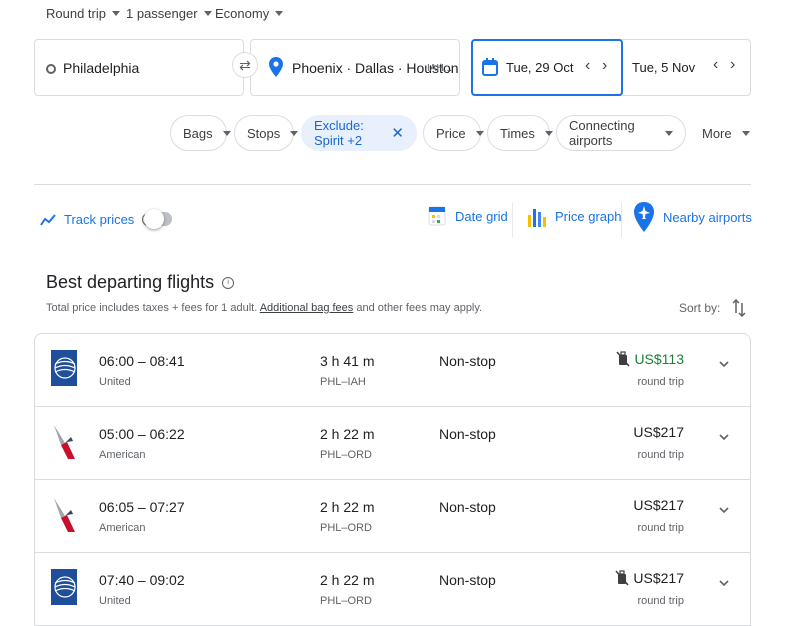 The image size is (800, 626). I want to click on date-grid-icon, so click(437, 216).